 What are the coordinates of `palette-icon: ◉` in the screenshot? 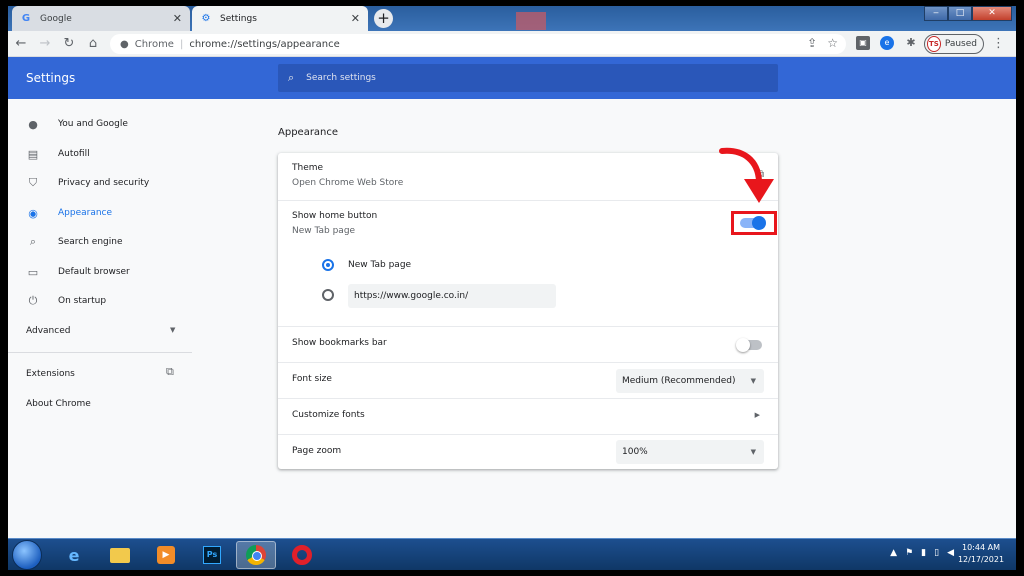 It's located at (33, 213).